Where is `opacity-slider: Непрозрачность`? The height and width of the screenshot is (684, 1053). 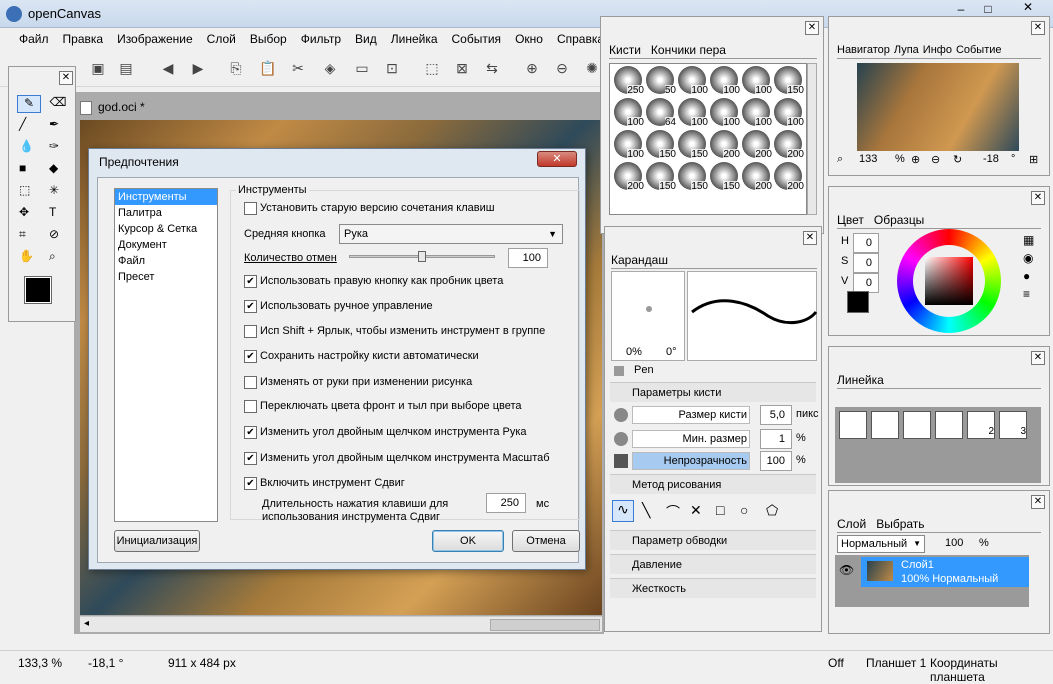 opacity-slider: Непрозрачность is located at coordinates (691, 461).